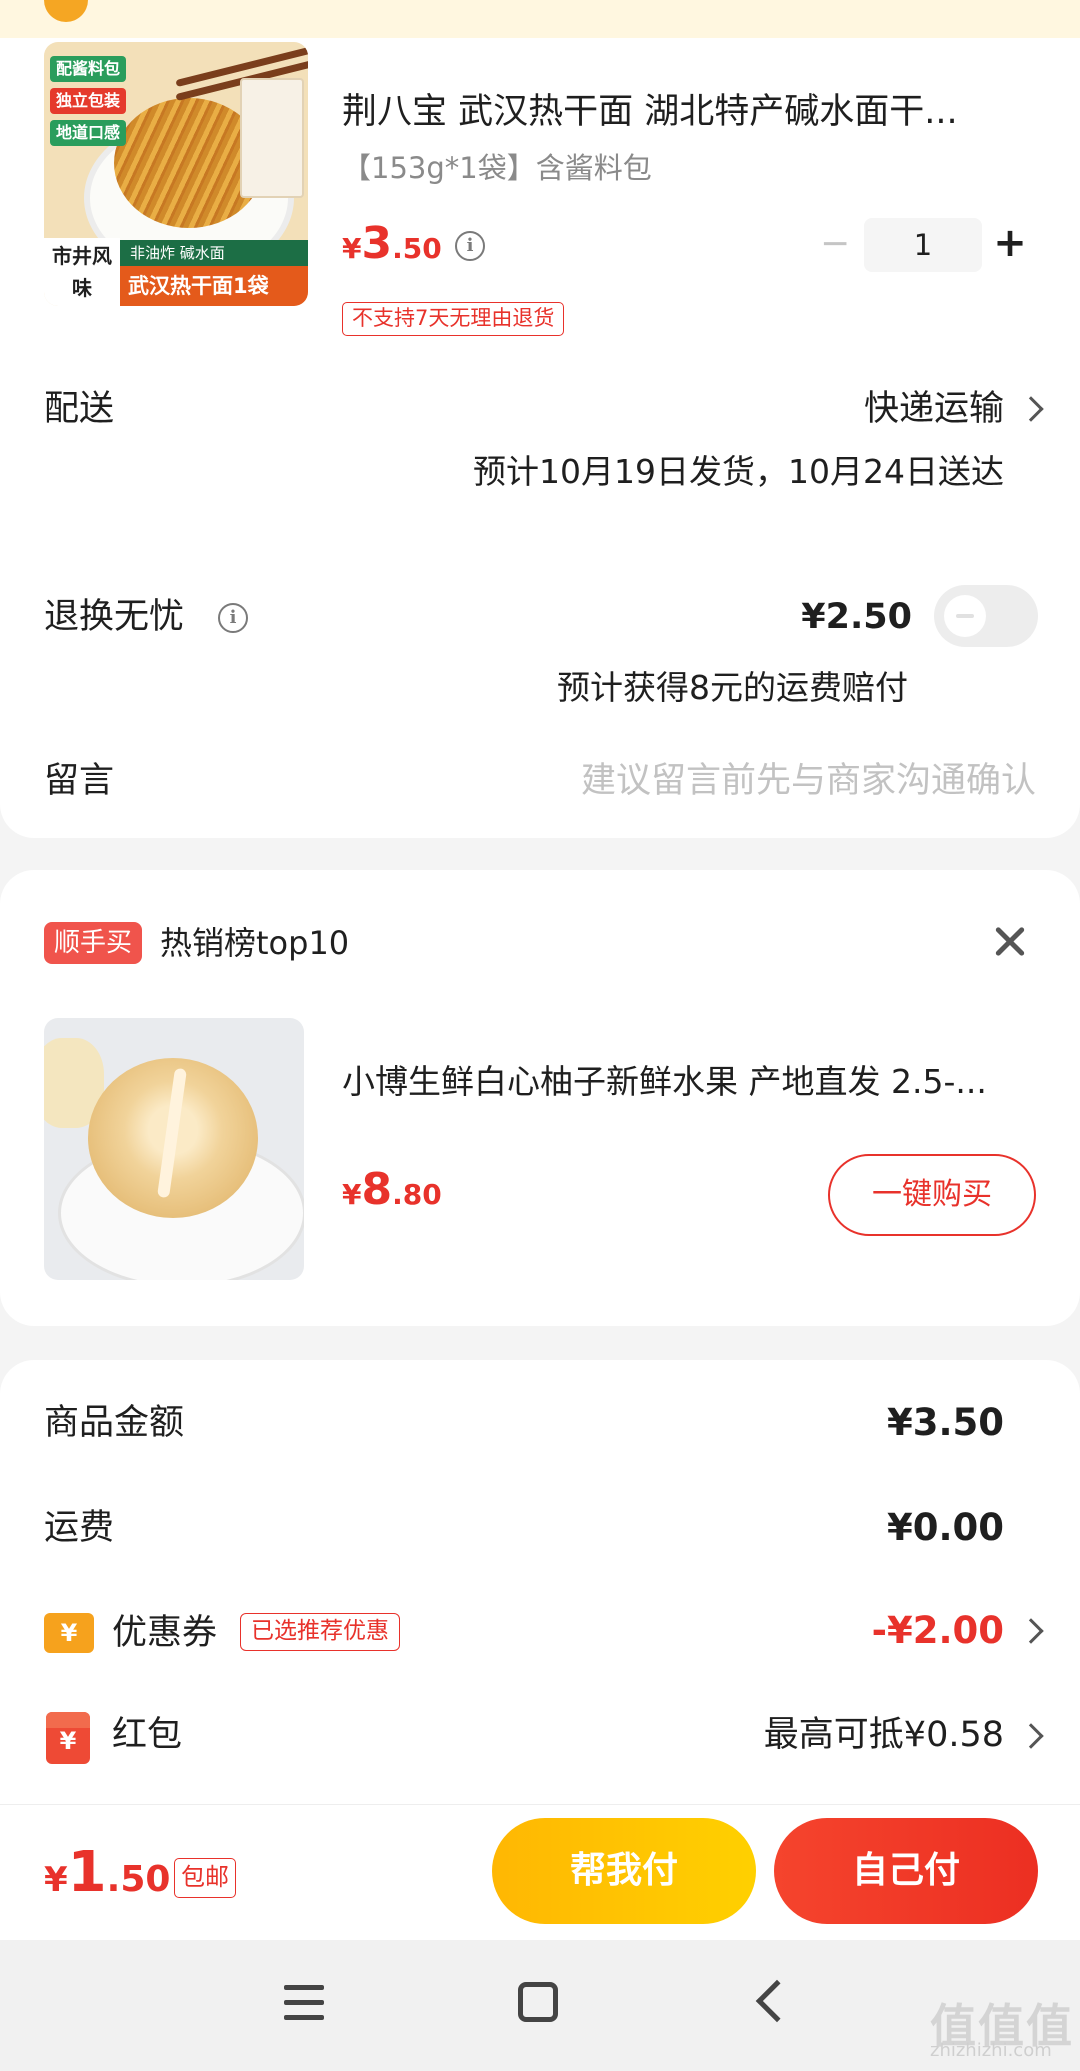 This screenshot has height=2071, width=1080. Describe the element at coordinates (114, 617) in the screenshot. I see `return-insurance-label: 退换无忧` at that location.